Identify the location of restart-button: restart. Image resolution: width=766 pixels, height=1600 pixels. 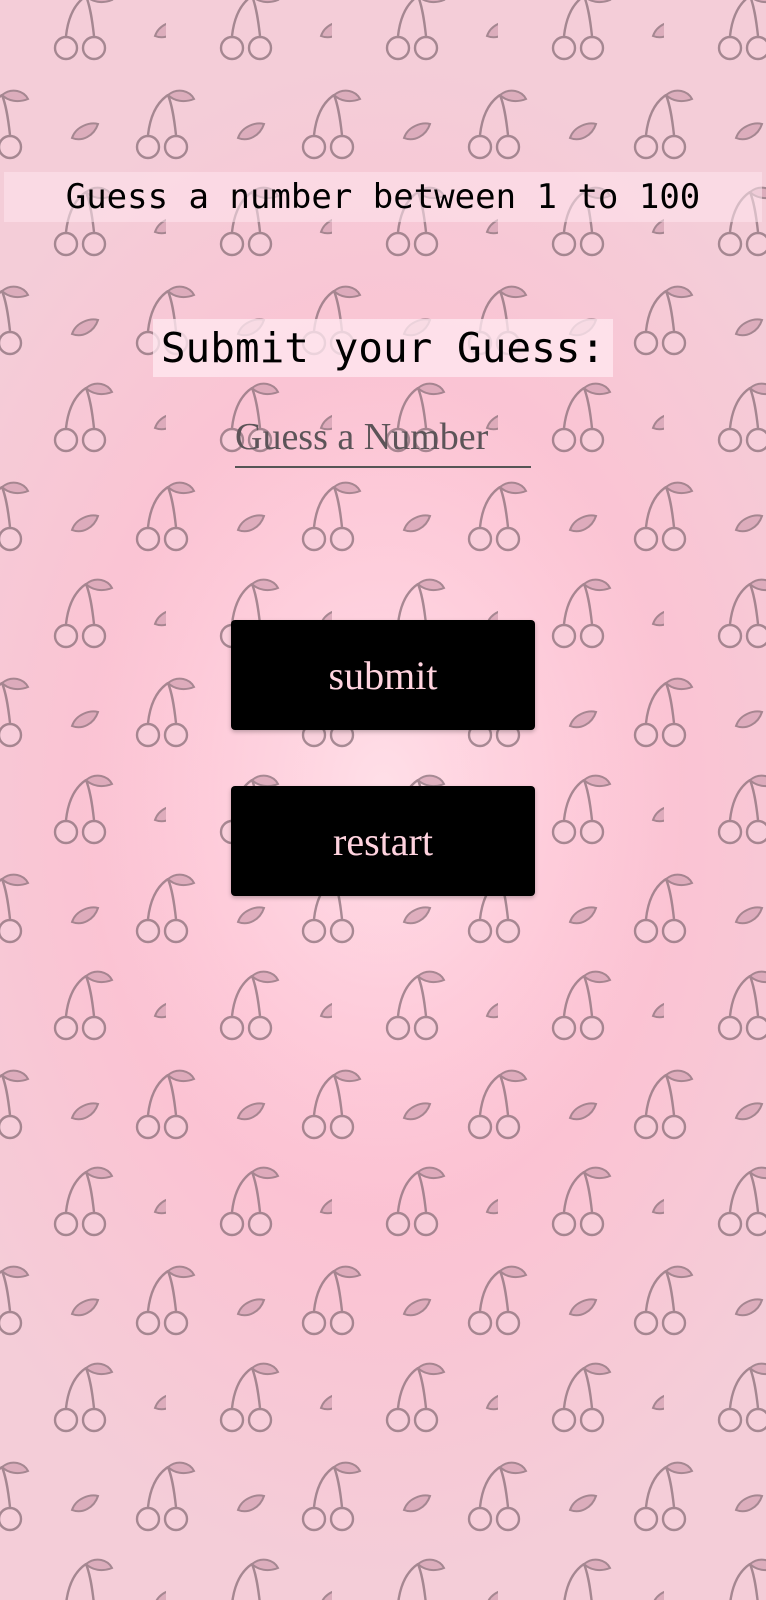
(383, 841).